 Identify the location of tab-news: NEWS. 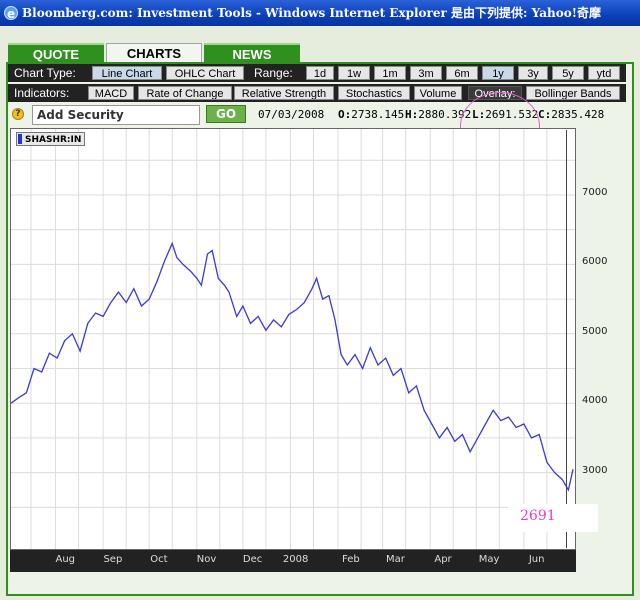
(252, 53).